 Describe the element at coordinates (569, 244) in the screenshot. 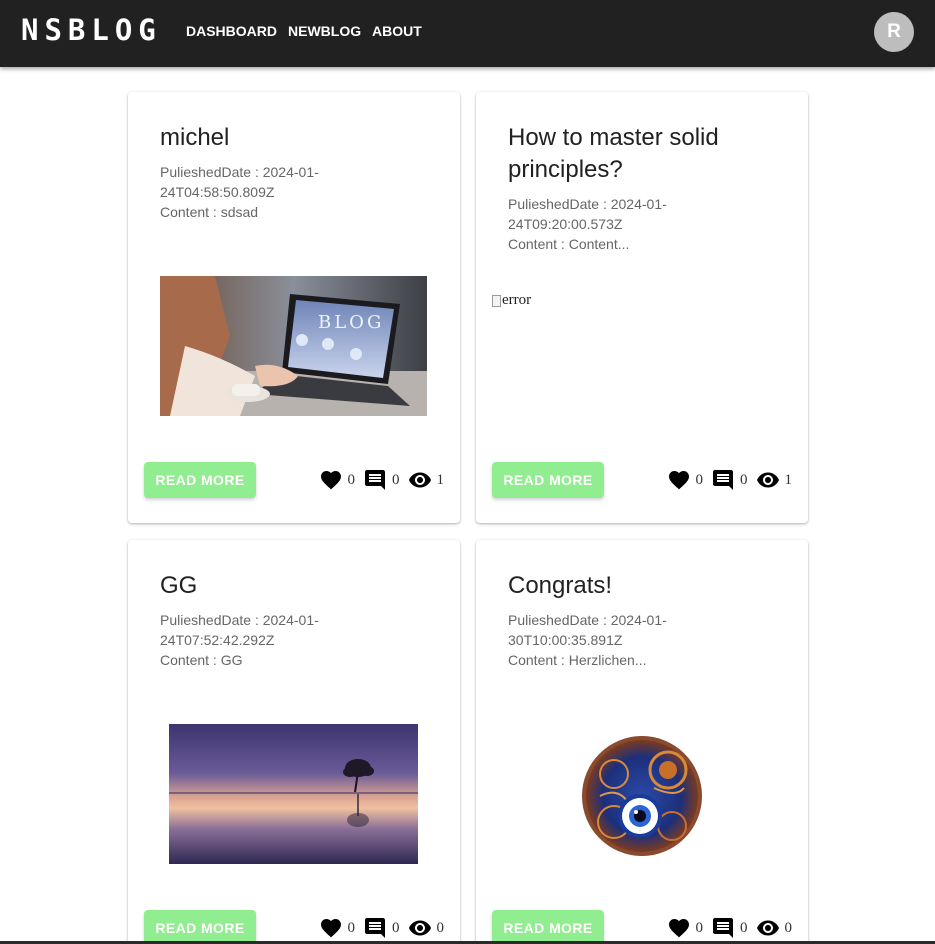

I see `blog-card-content: Content` at that location.